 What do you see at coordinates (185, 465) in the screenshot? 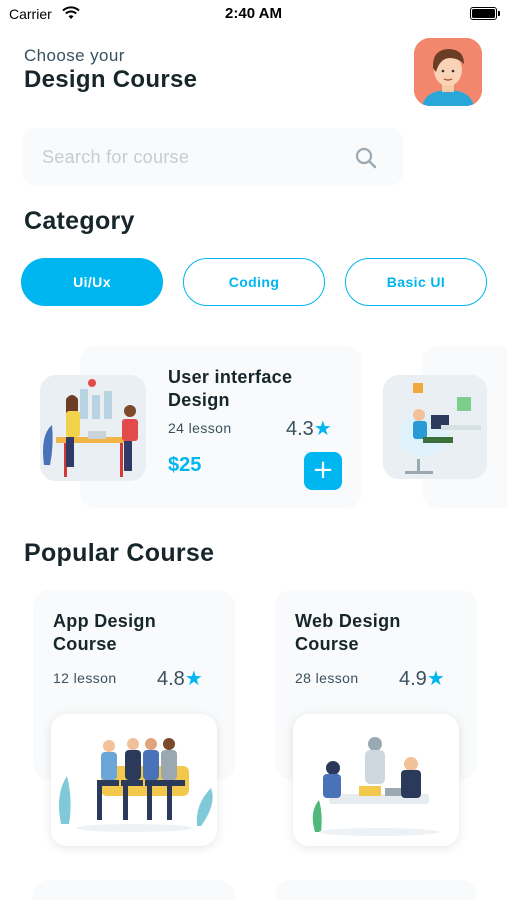
I see `course-price: $25` at bounding box center [185, 465].